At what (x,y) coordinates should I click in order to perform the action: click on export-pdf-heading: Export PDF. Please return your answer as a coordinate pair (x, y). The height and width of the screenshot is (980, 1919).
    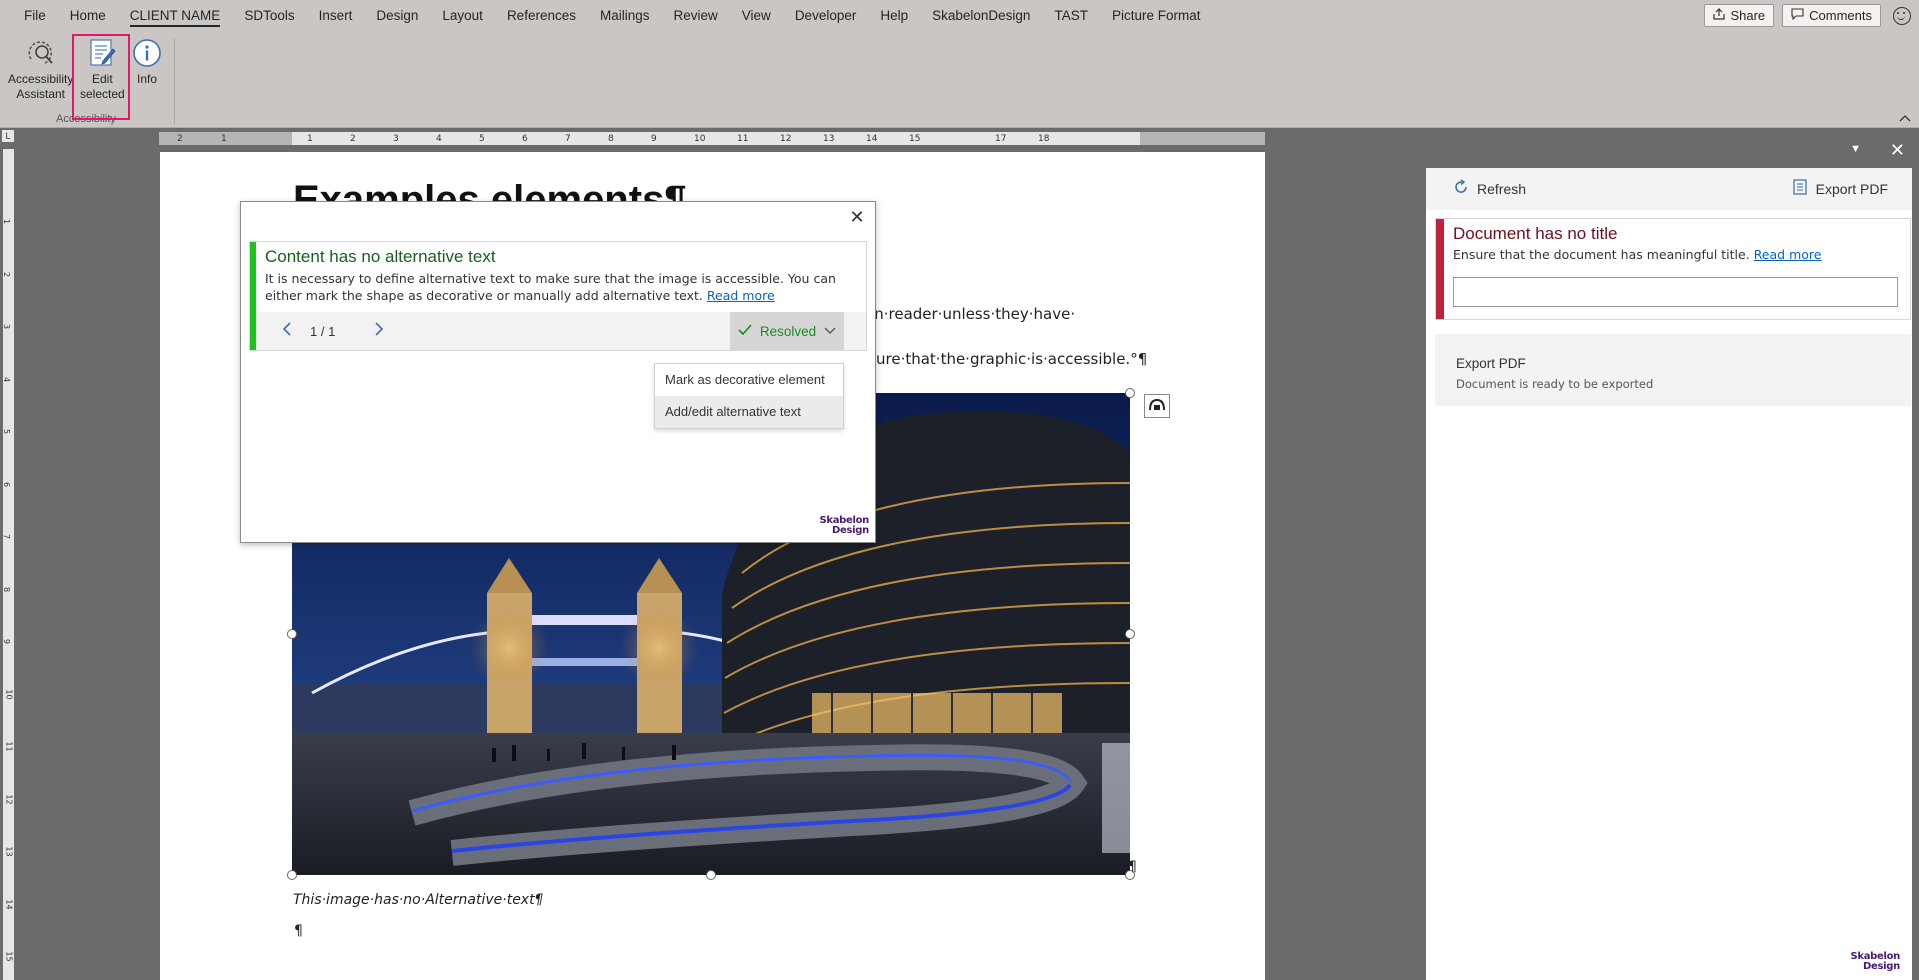
    Looking at the image, I should click on (1491, 363).